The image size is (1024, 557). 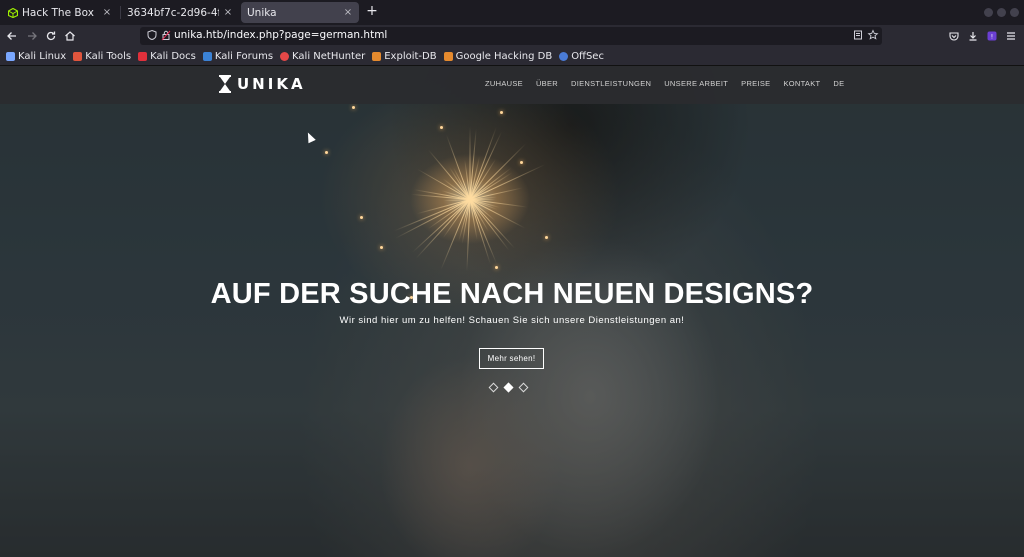 What do you see at coordinates (873, 35) in the screenshot?
I see `bookmark-star-icon` at bounding box center [873, 35].